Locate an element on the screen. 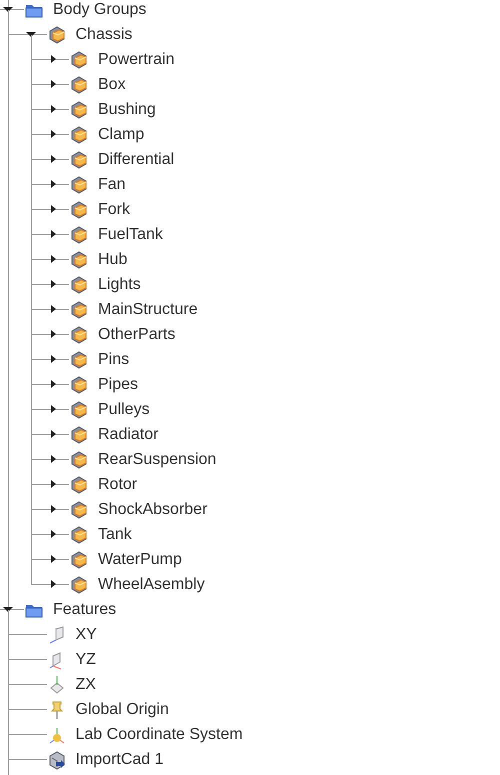 Image resolution: width=500 pixels, height=775 pixels. tree-item: Chassis is located at coordinates (104, 35).